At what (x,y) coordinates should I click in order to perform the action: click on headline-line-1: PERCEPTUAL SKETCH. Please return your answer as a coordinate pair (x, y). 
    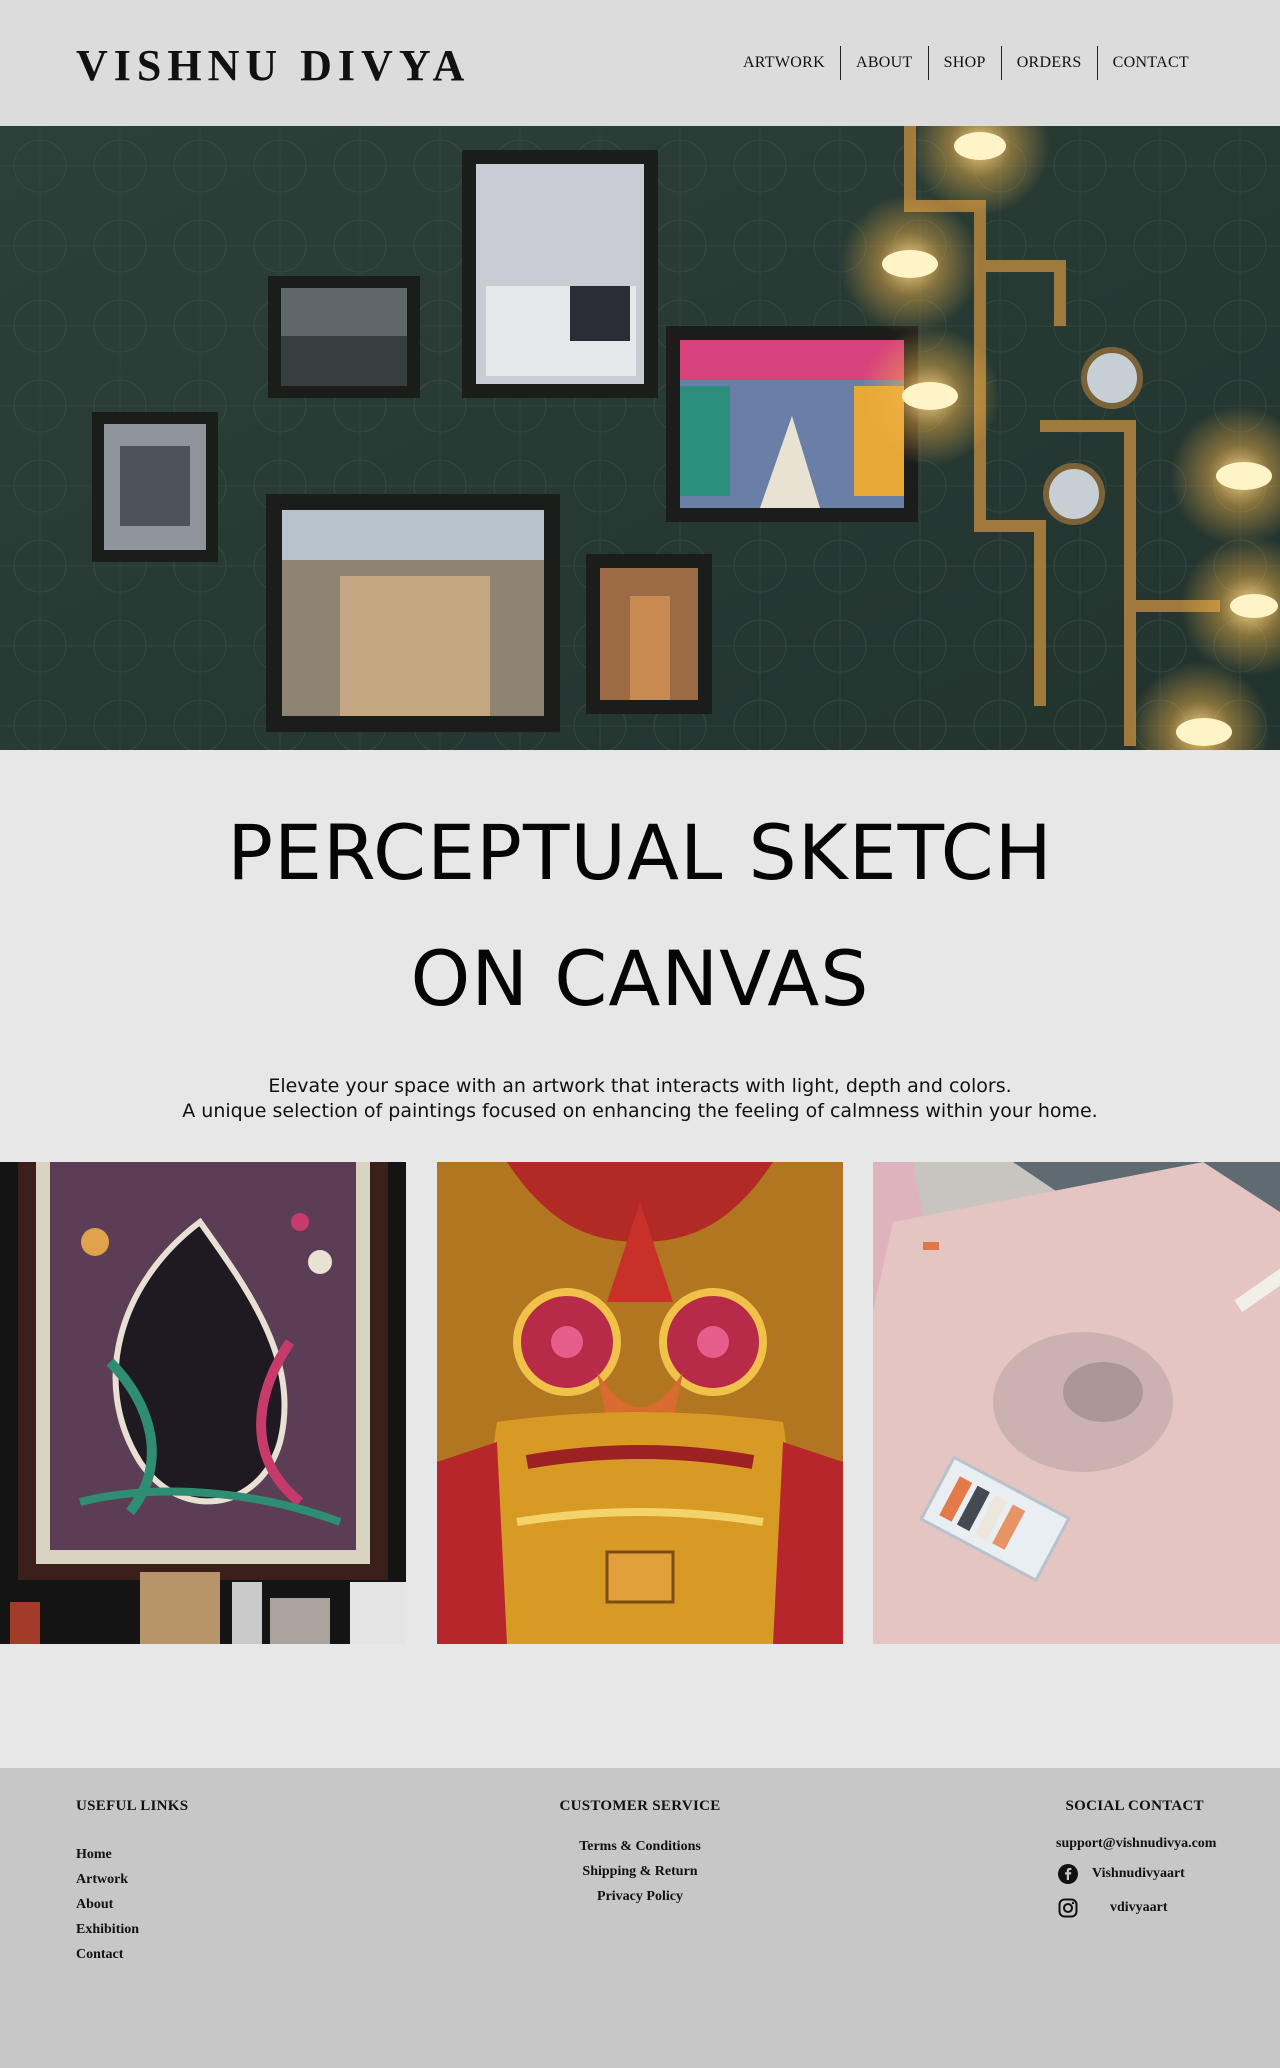
    Looking at the image, I should click on (640, 852).